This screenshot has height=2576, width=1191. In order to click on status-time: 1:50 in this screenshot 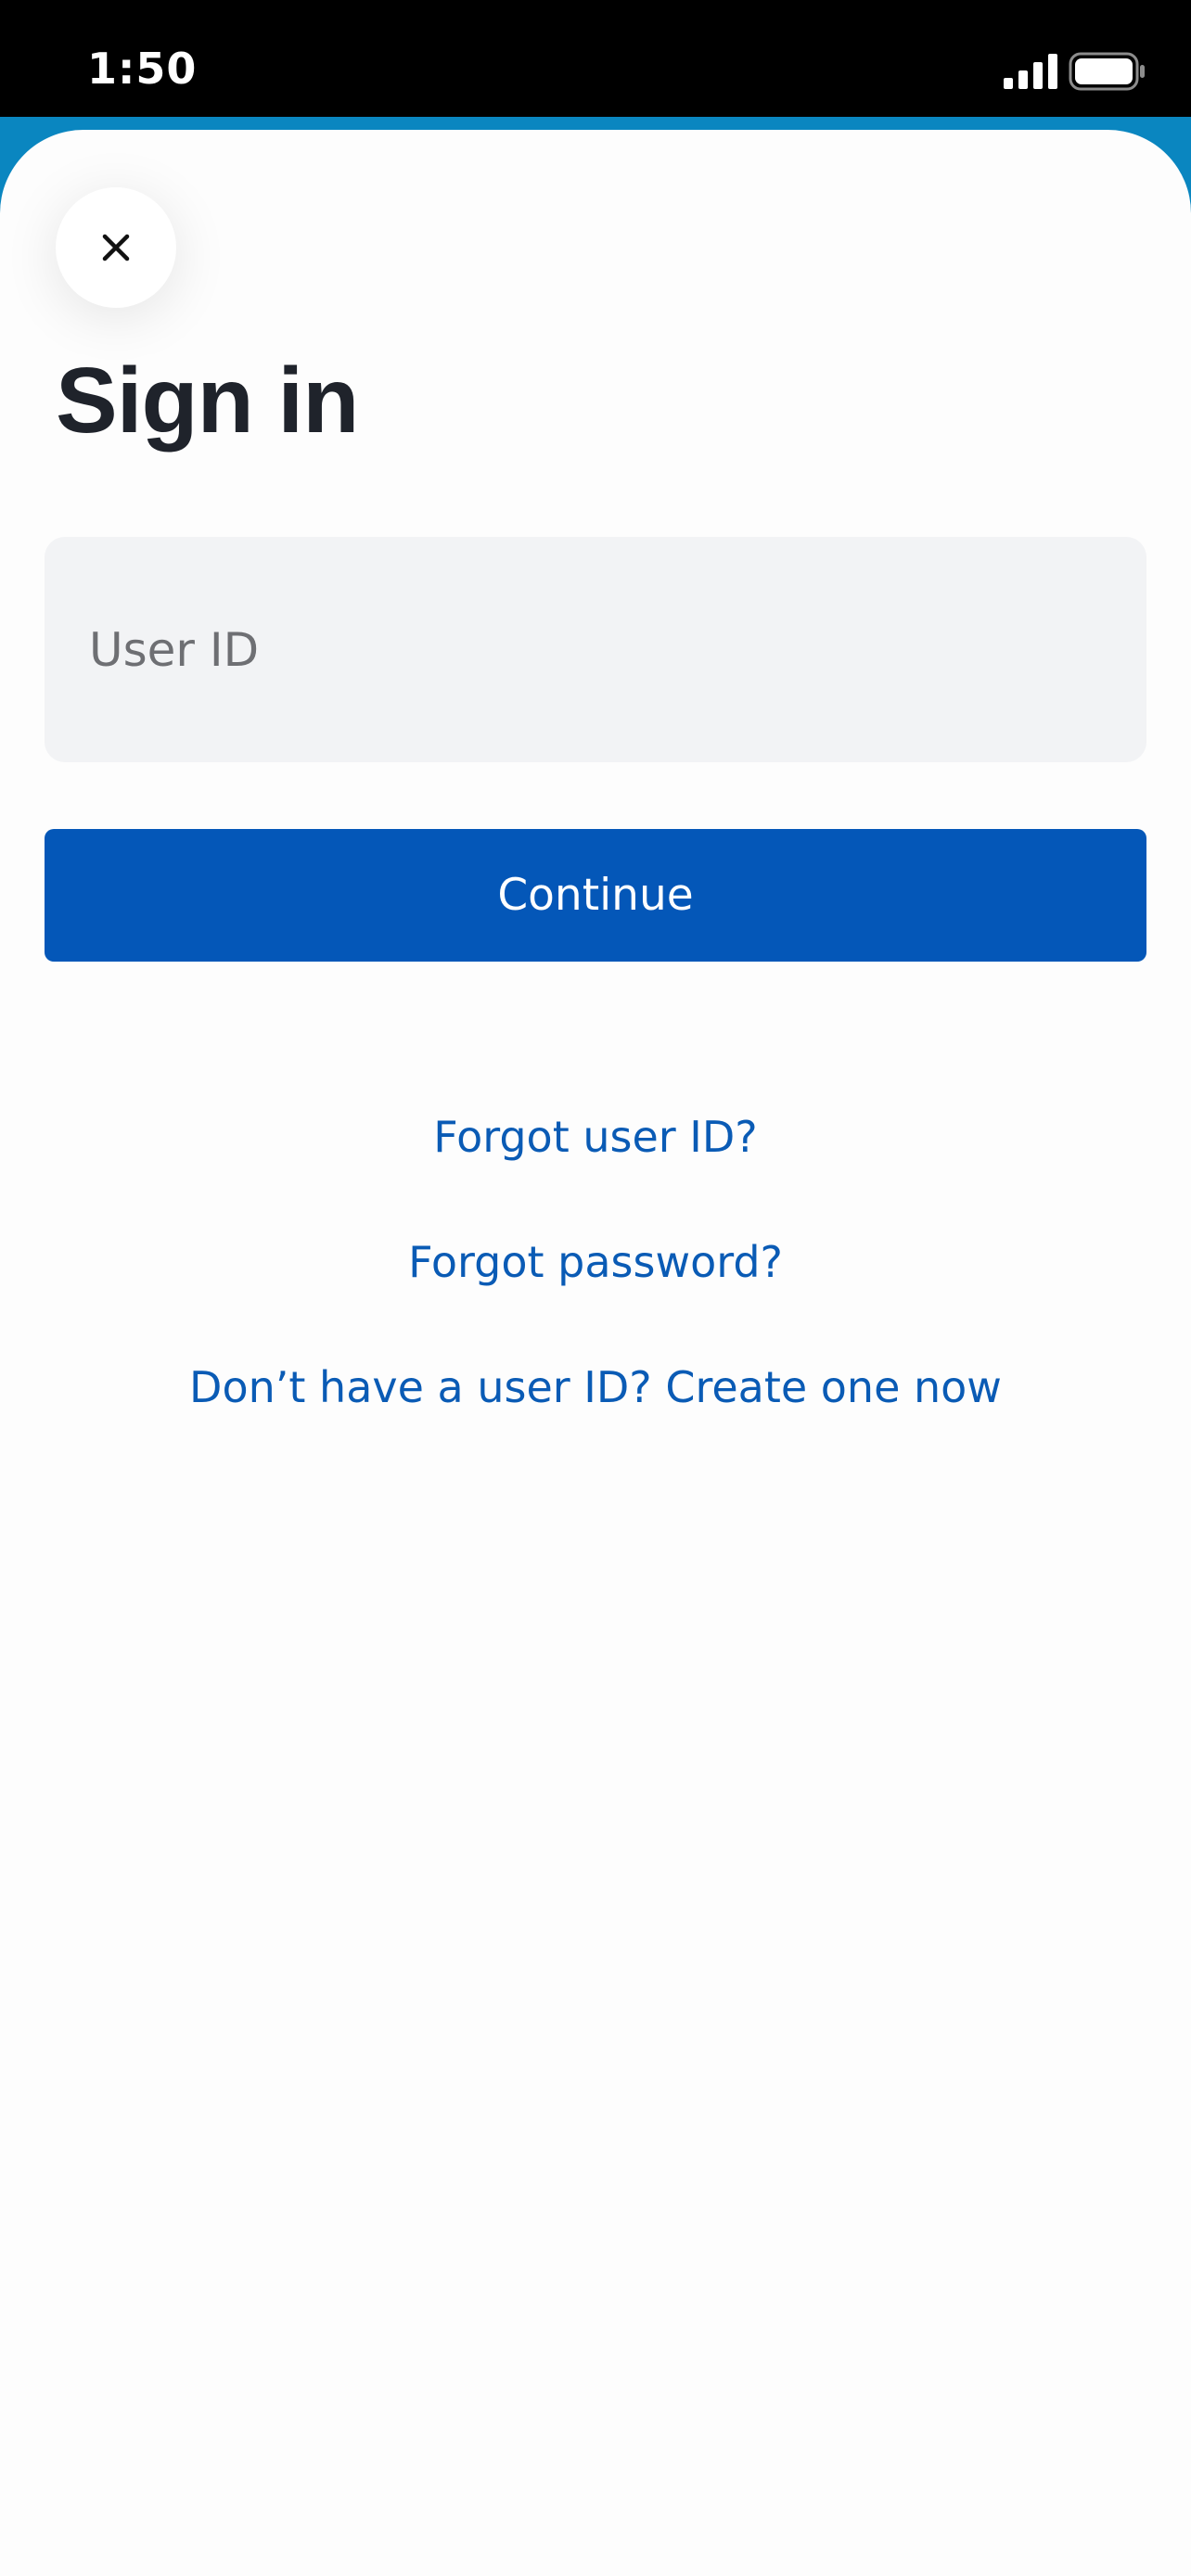, I will do `click(142, 69)`.